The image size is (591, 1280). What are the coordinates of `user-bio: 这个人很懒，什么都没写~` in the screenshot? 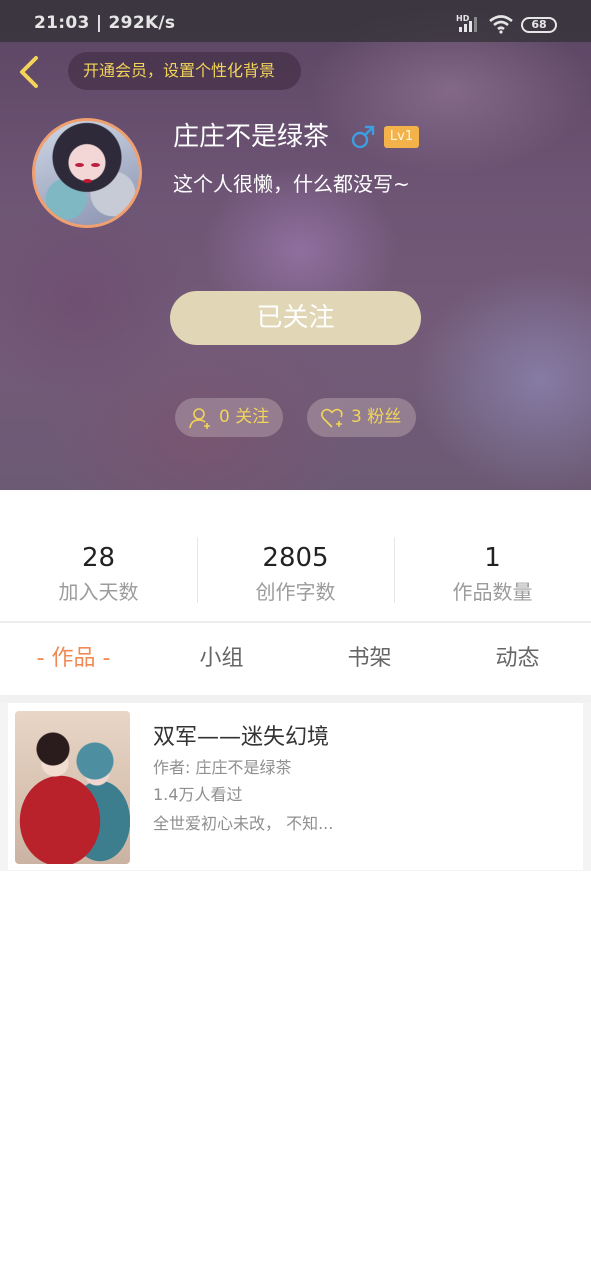 It's located at (291, 184).